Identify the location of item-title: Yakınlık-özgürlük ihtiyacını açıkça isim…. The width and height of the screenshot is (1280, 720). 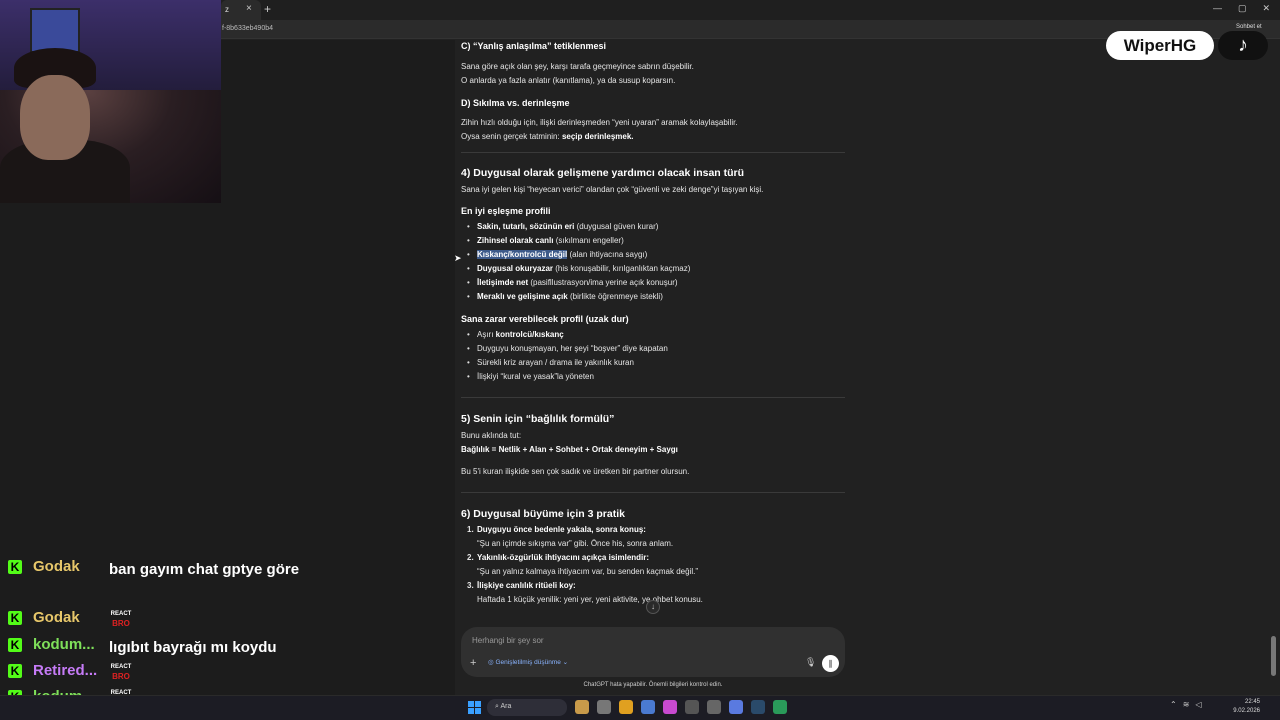
(563, 557).